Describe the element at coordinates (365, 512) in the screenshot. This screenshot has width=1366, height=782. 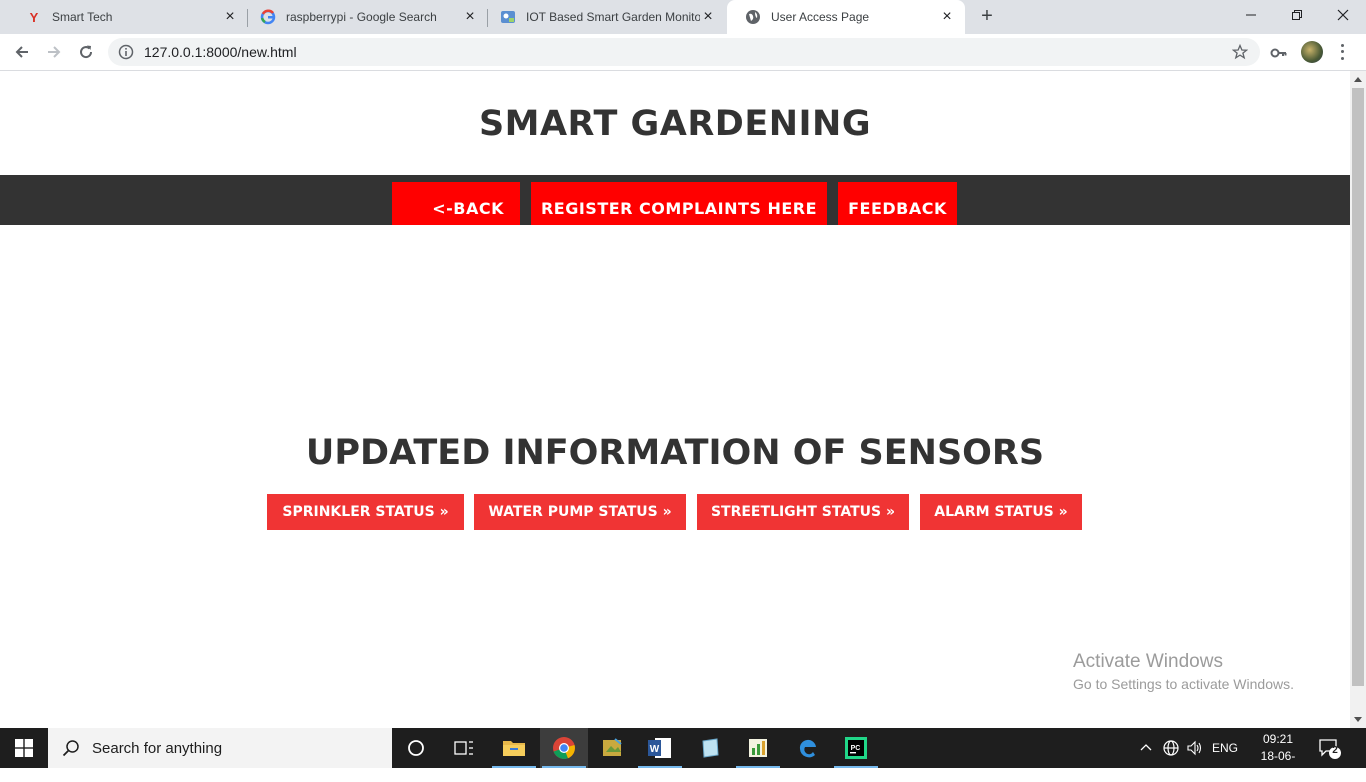
I see `sprinkler-status-button: SPRINKLER STATUS »` at that location.